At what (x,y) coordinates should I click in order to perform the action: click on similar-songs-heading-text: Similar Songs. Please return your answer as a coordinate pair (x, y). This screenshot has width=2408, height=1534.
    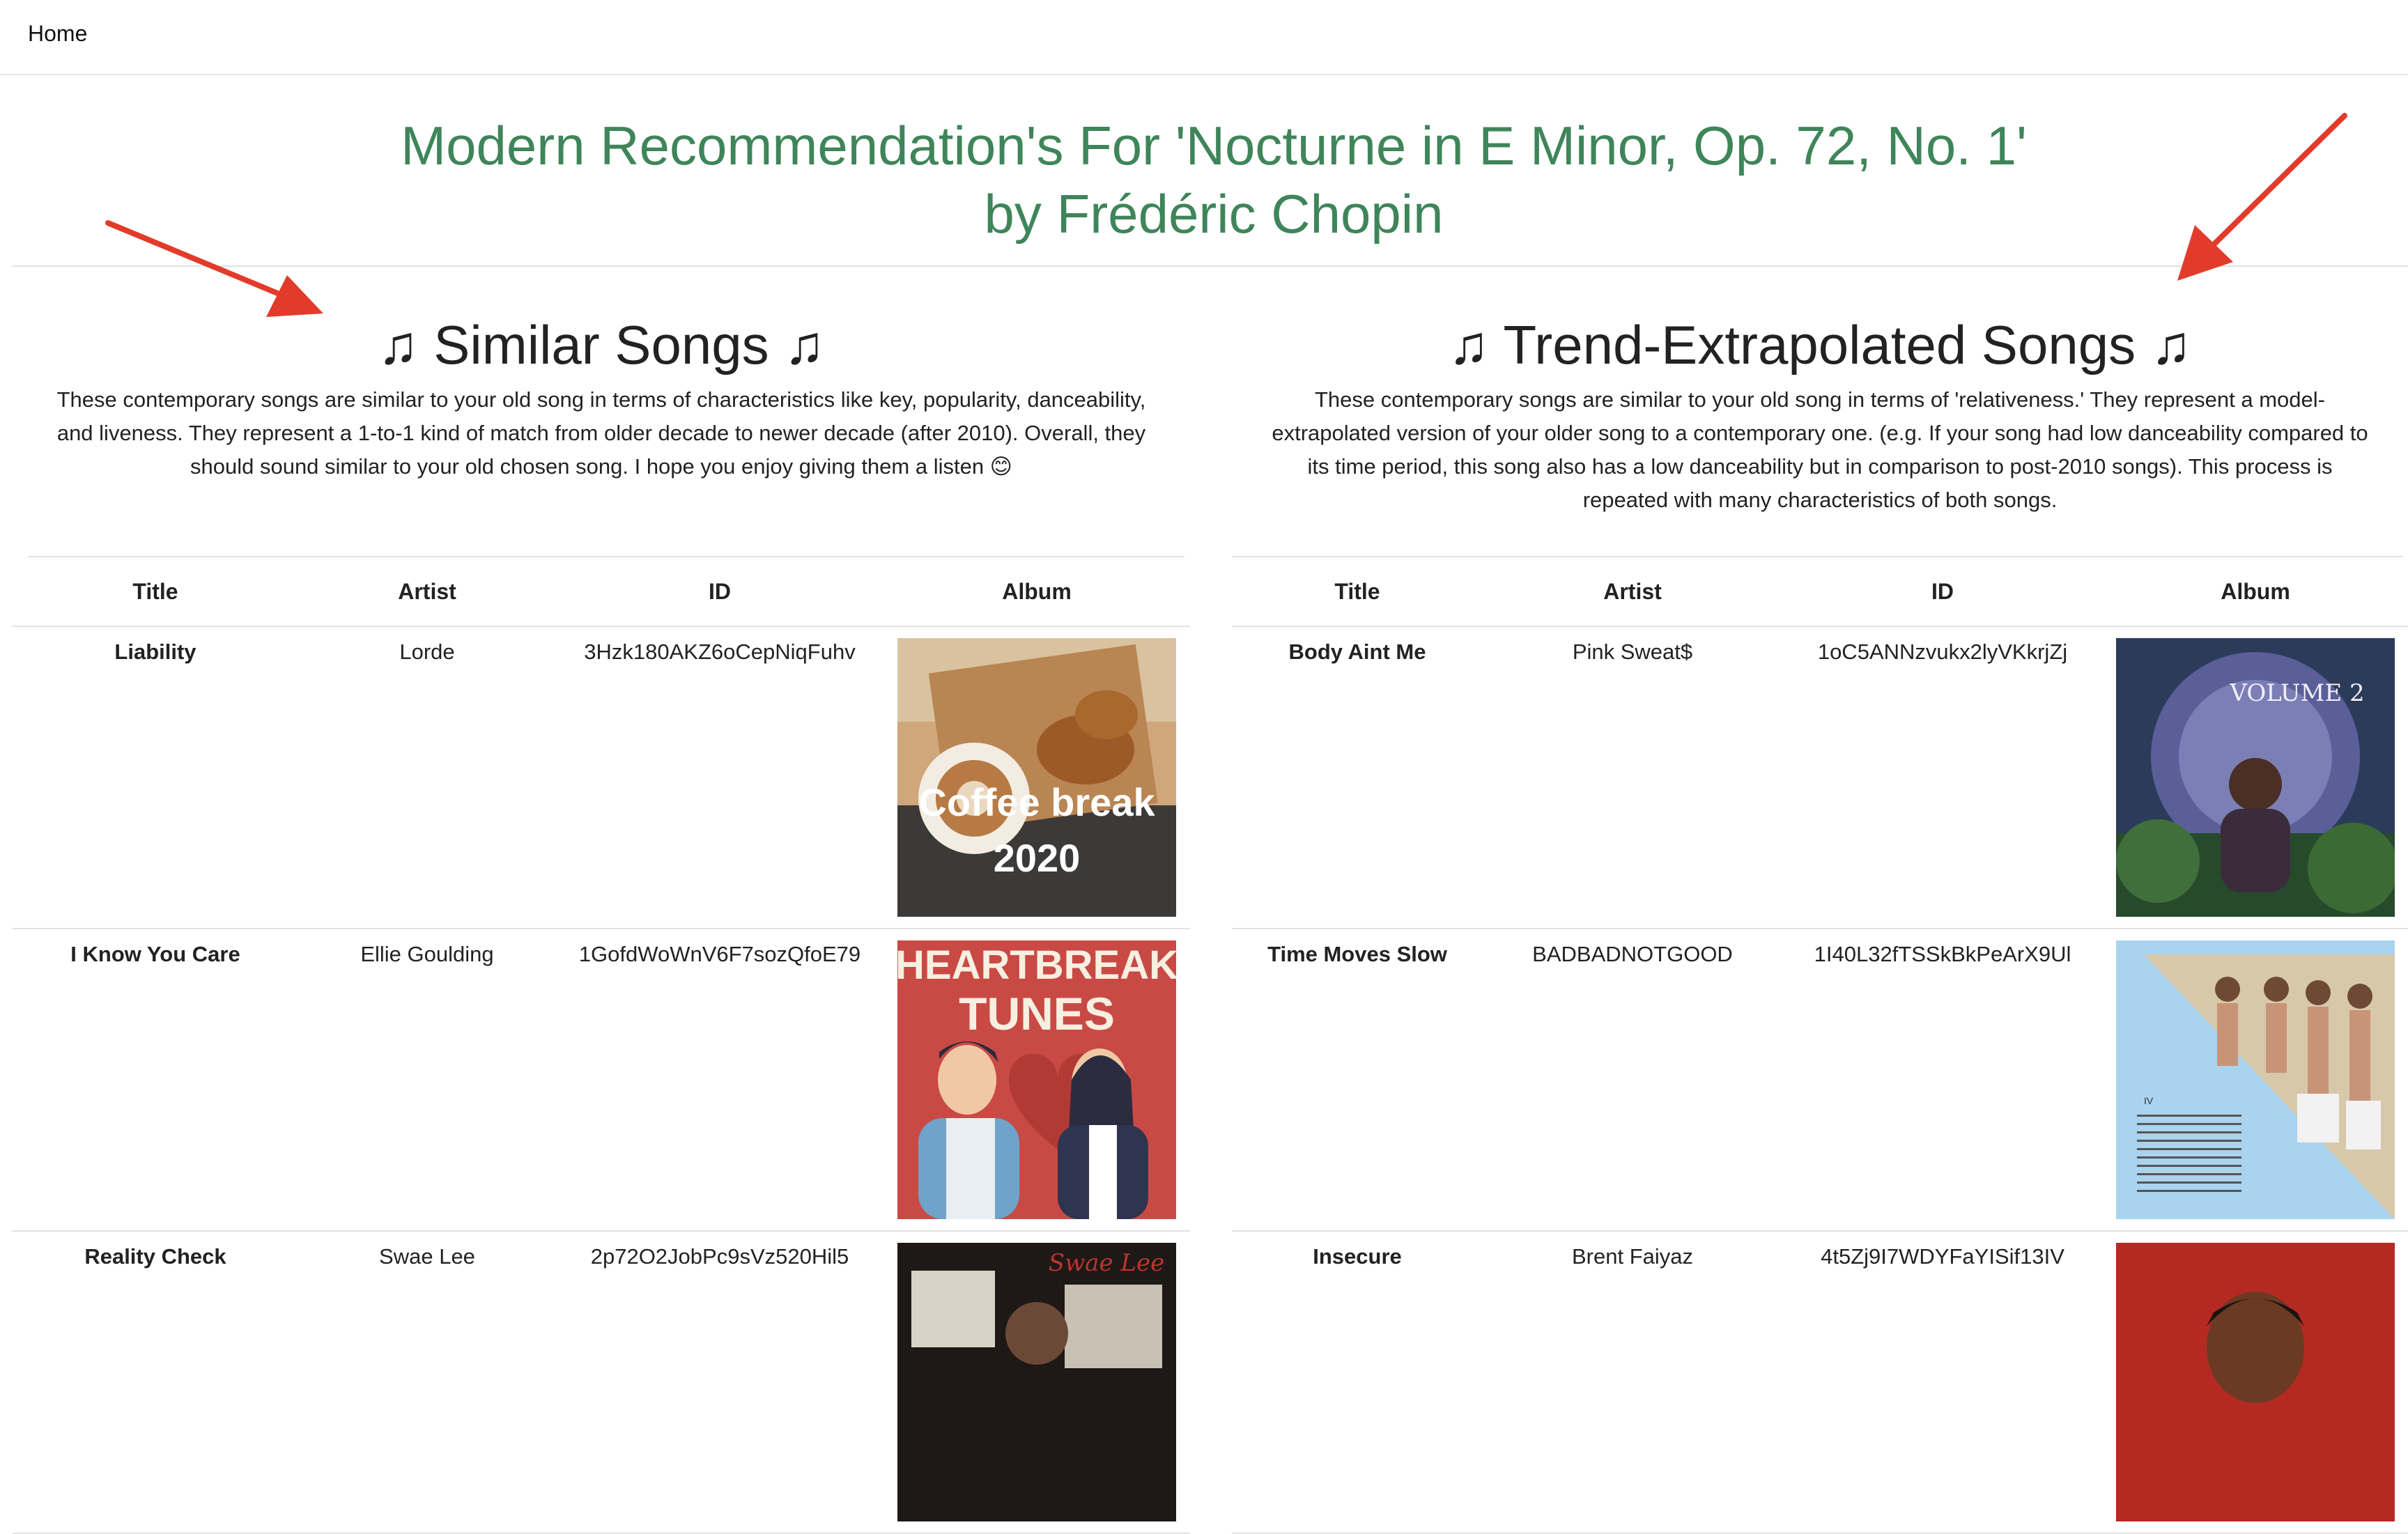
    Looking at the image, I should click on (601, 344).